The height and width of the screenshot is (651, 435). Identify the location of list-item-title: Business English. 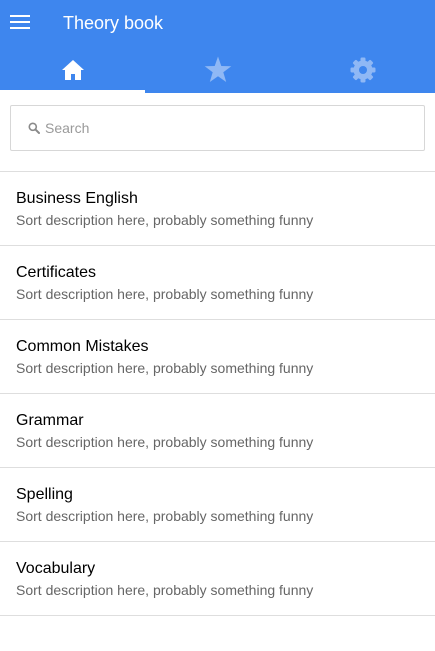
(77, 198).